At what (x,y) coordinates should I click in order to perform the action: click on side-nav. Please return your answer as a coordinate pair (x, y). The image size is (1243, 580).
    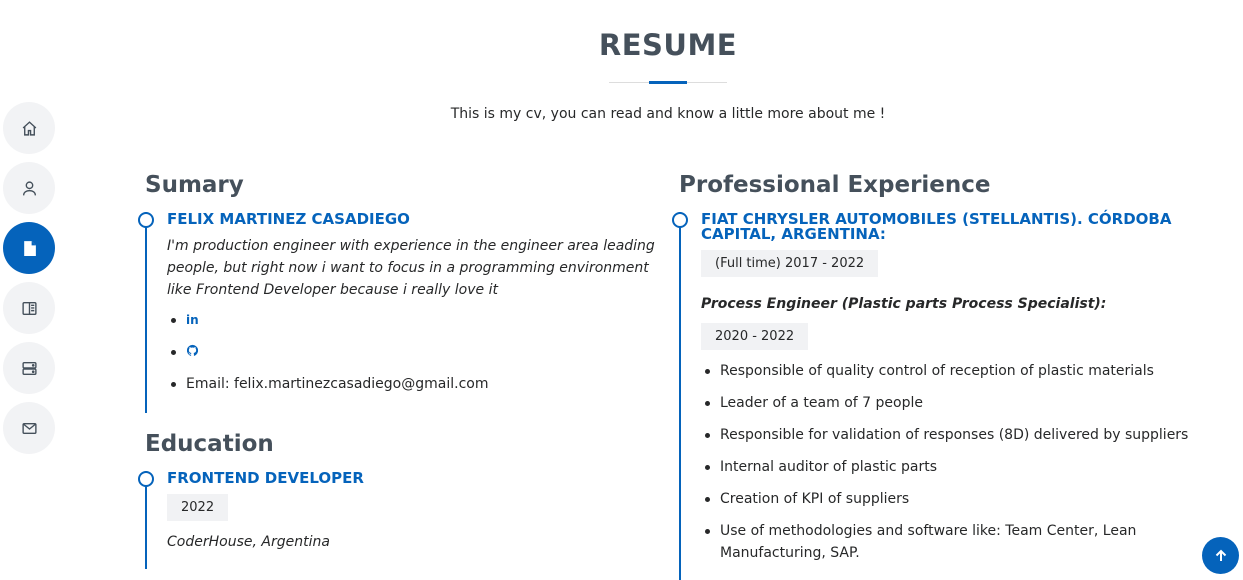
    Looking at the image, I should click on (29, 282).